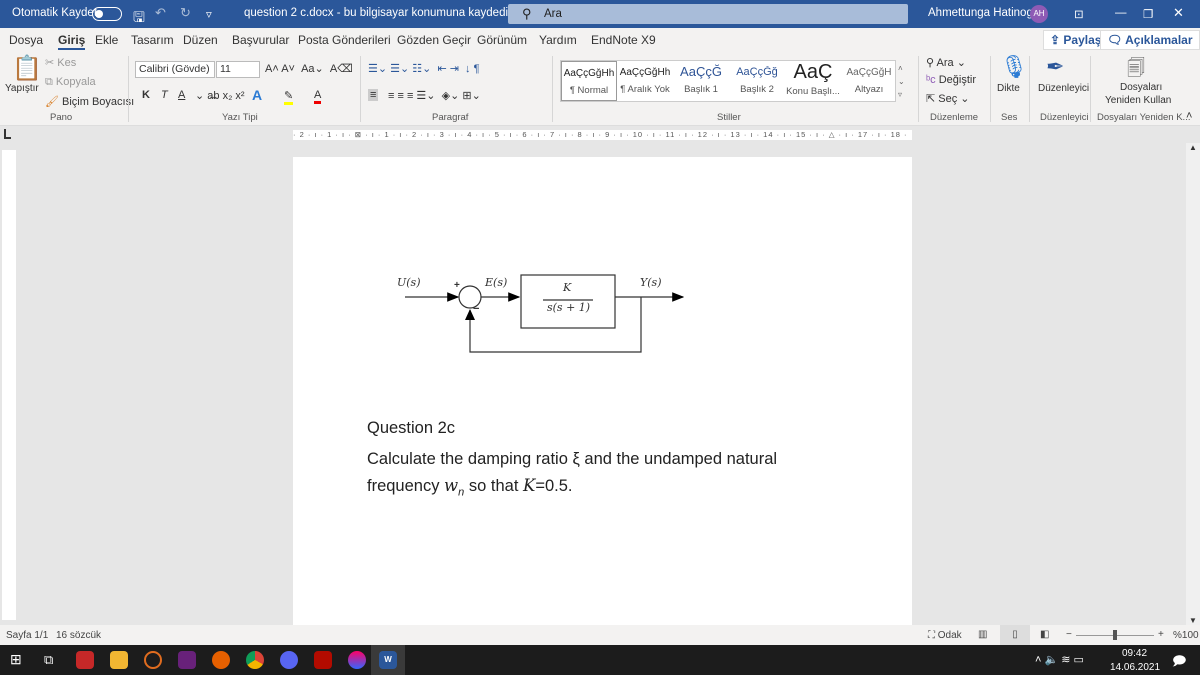 The image size is (1200, 675). I want to click on clock-time: 09:42, so click(1134, 653).